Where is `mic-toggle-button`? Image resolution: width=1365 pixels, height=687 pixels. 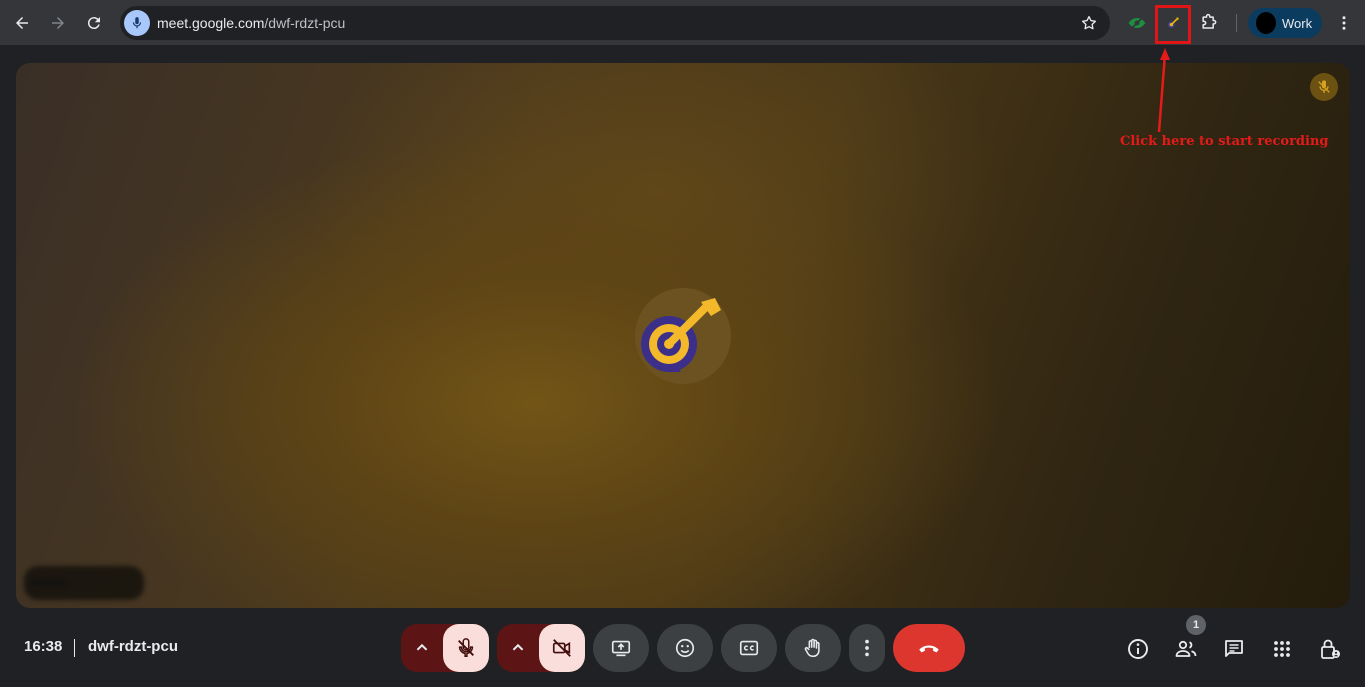
mic-toggle-button is located at coordinates (466, 648).